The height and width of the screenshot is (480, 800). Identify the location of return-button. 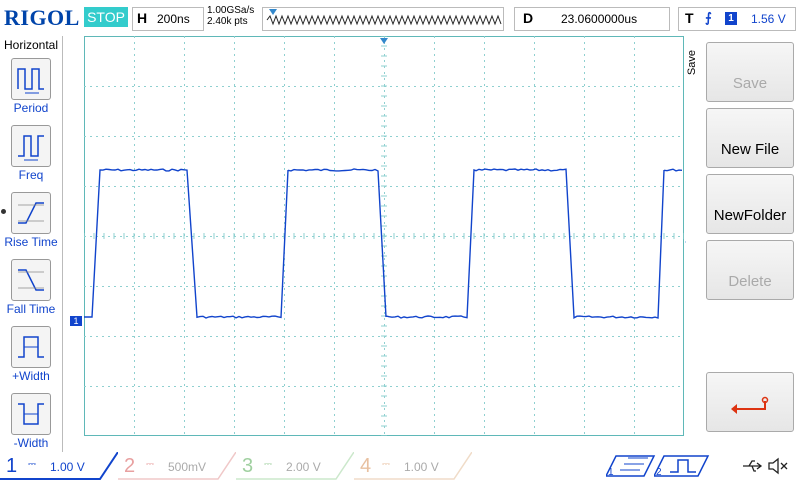
(750, 402).